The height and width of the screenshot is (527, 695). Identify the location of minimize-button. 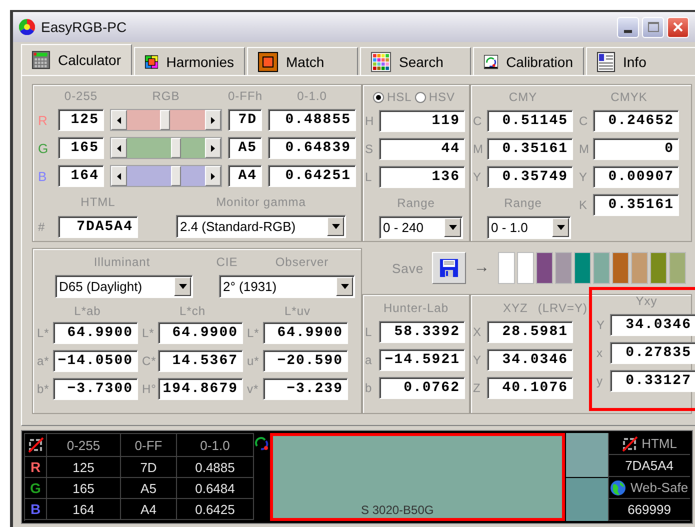
(628, 27).